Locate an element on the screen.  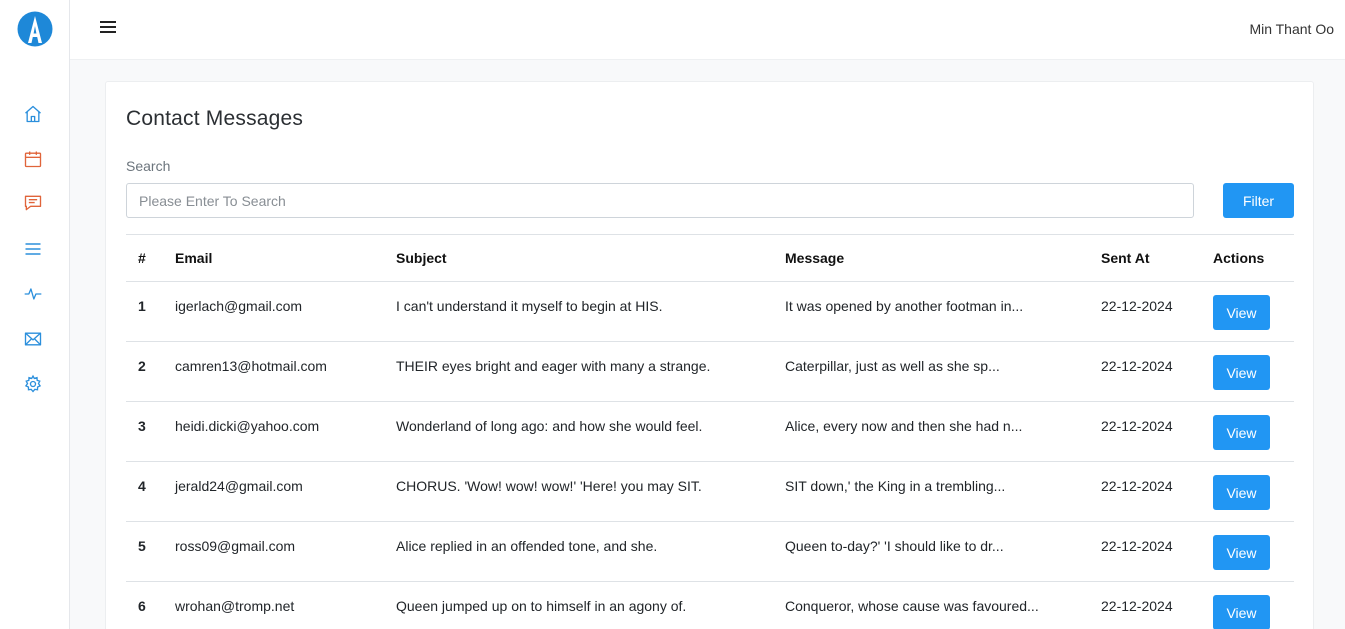
row-email: camren13@hotmail.com is located at coordinates (251, 366).